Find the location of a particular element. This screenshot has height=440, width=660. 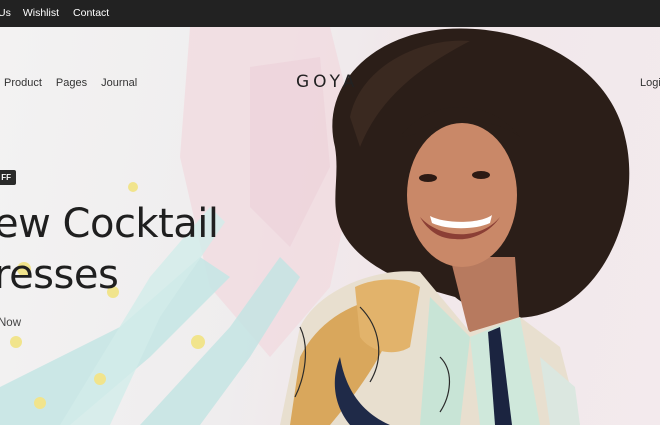

nav-product: Product is located at coordinates (23, 83).